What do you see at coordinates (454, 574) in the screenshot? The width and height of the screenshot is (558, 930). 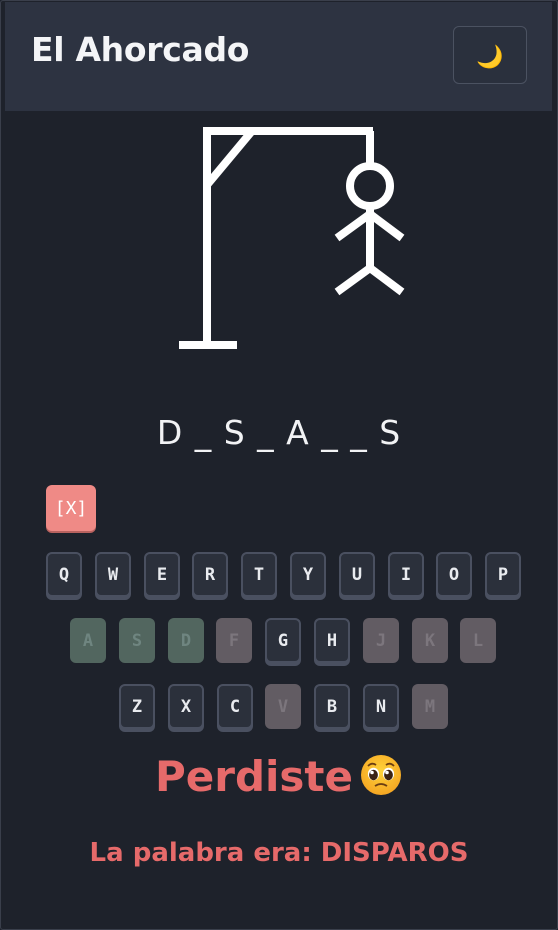 I see `key-o: O` at bounding box center [454, 574].